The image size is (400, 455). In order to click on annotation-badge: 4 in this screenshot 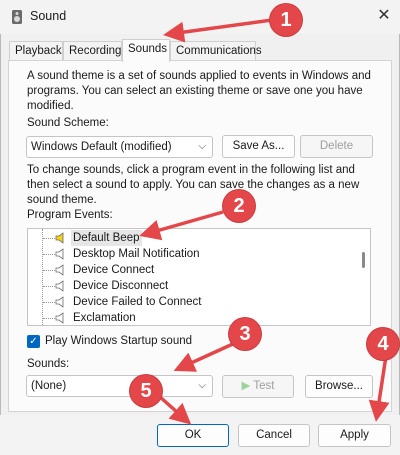, I will do `click(383, 344)`.